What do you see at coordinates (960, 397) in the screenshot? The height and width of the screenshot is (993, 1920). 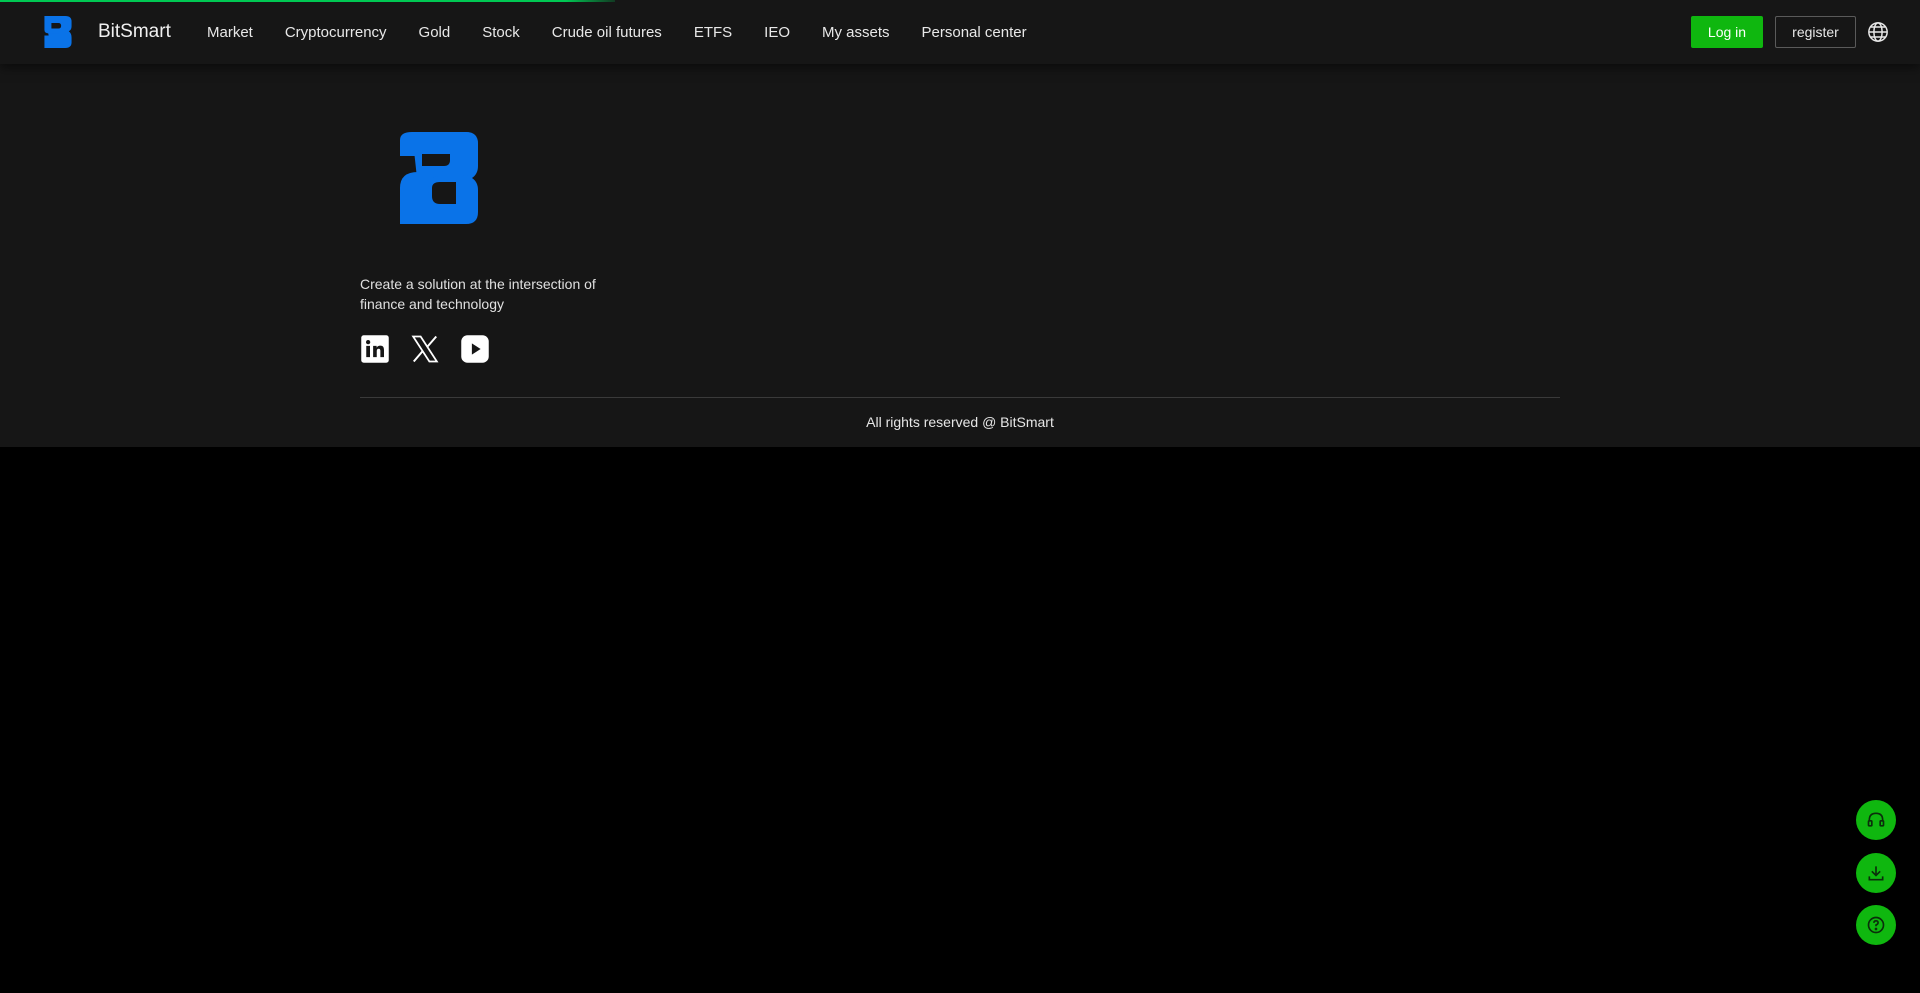 I see `footer-divider` at bounding box center [960, 397].